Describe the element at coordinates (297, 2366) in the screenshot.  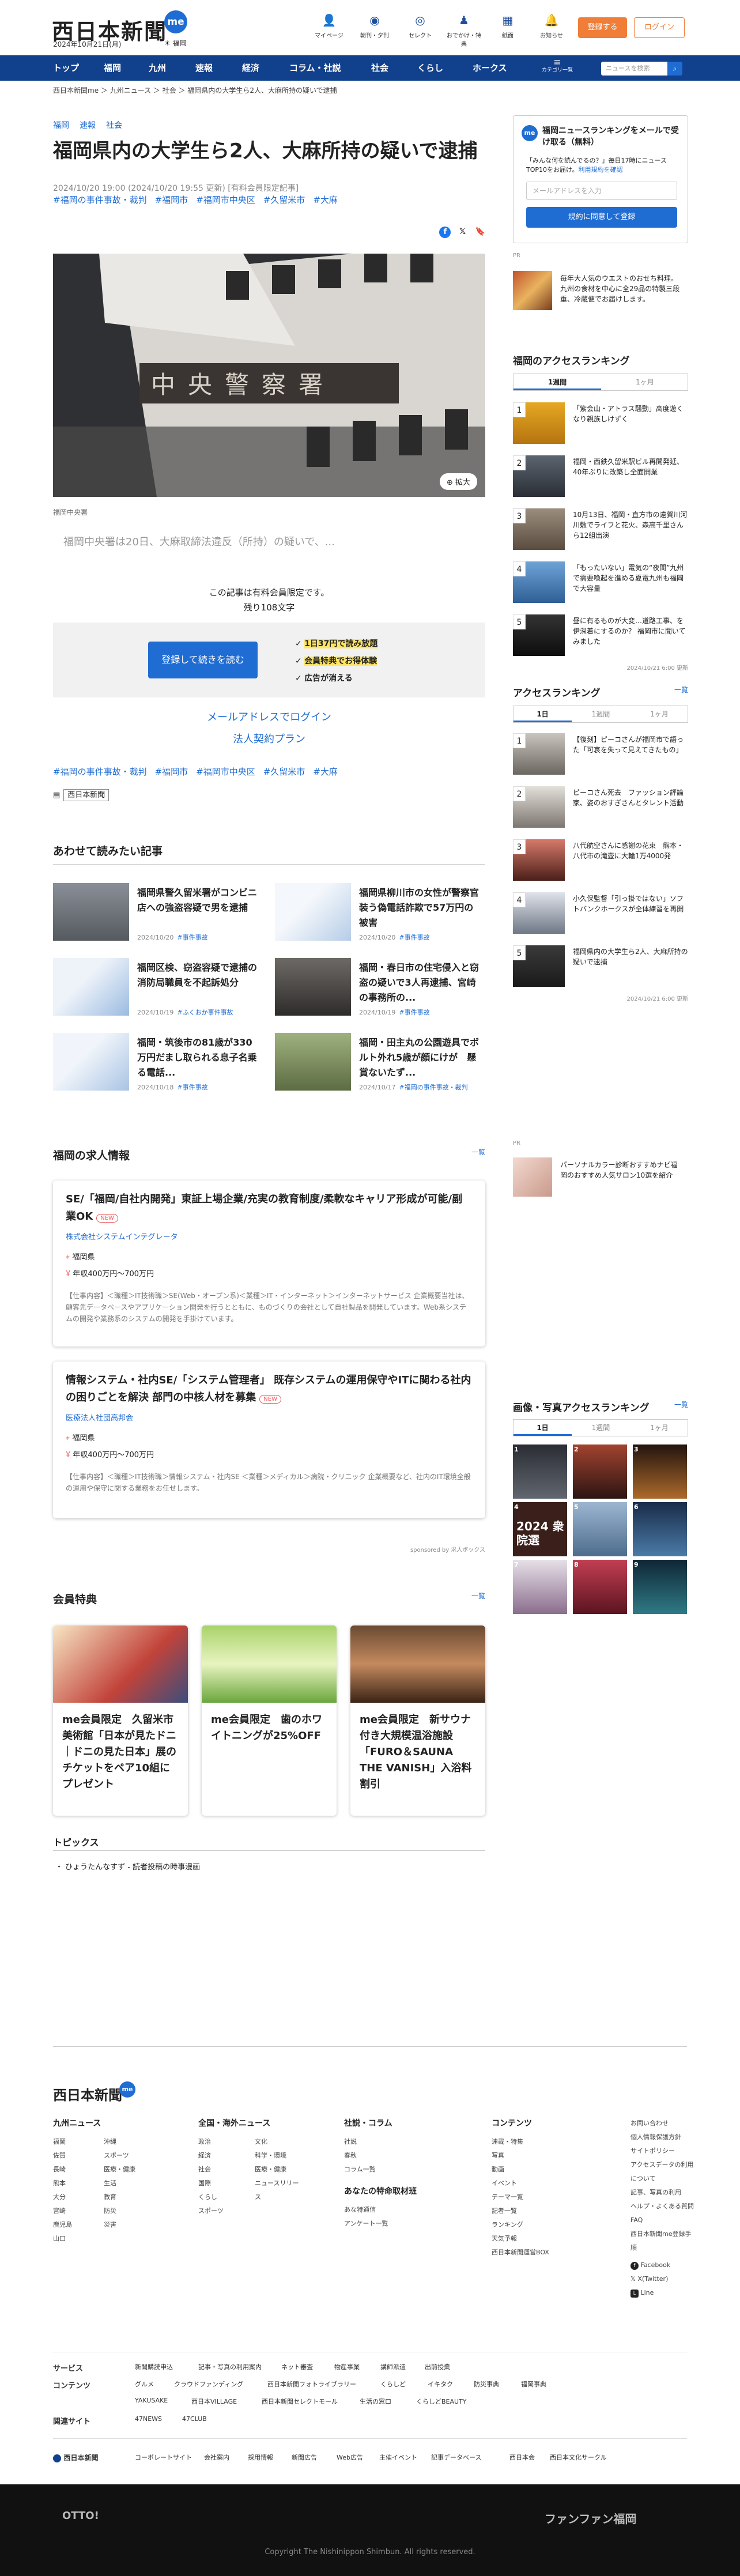
I see `footer-link: ネット審査` at that location.